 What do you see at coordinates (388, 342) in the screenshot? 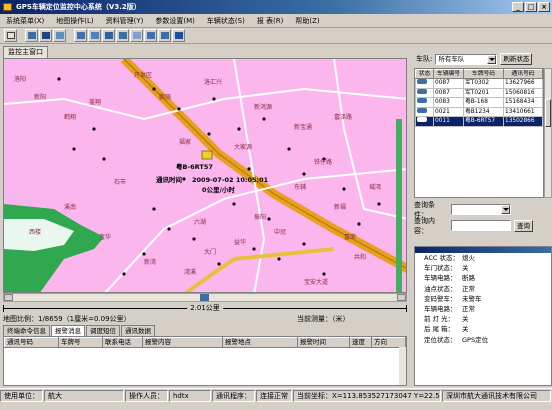
I see `col-direction: 方向` at bounding box center [388, 342].